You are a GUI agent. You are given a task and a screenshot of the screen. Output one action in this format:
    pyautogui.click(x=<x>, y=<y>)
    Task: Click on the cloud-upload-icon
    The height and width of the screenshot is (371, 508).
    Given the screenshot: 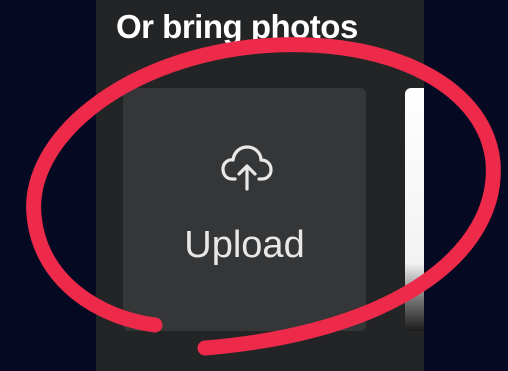 What is the action you would take?
    pyautogui.click(x=247, y=168)
    